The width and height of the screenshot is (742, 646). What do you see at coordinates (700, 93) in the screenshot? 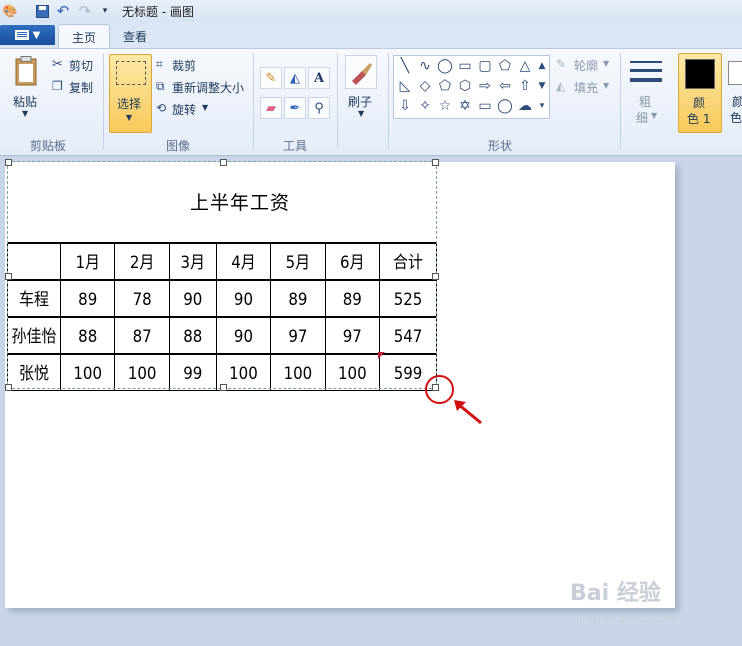
I see `color1-button: 颜 色 1` at bounding box center [700, 93].